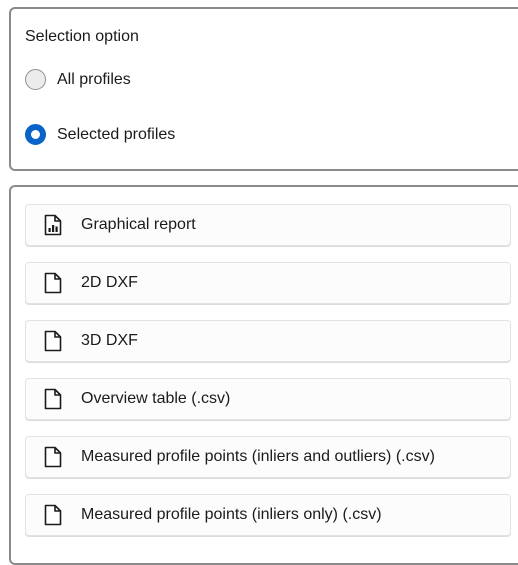 Image resolution: width=518 pixels, height=565 pixels. I want to click on radio-all-profiles: All profiles, so click(78, 79).